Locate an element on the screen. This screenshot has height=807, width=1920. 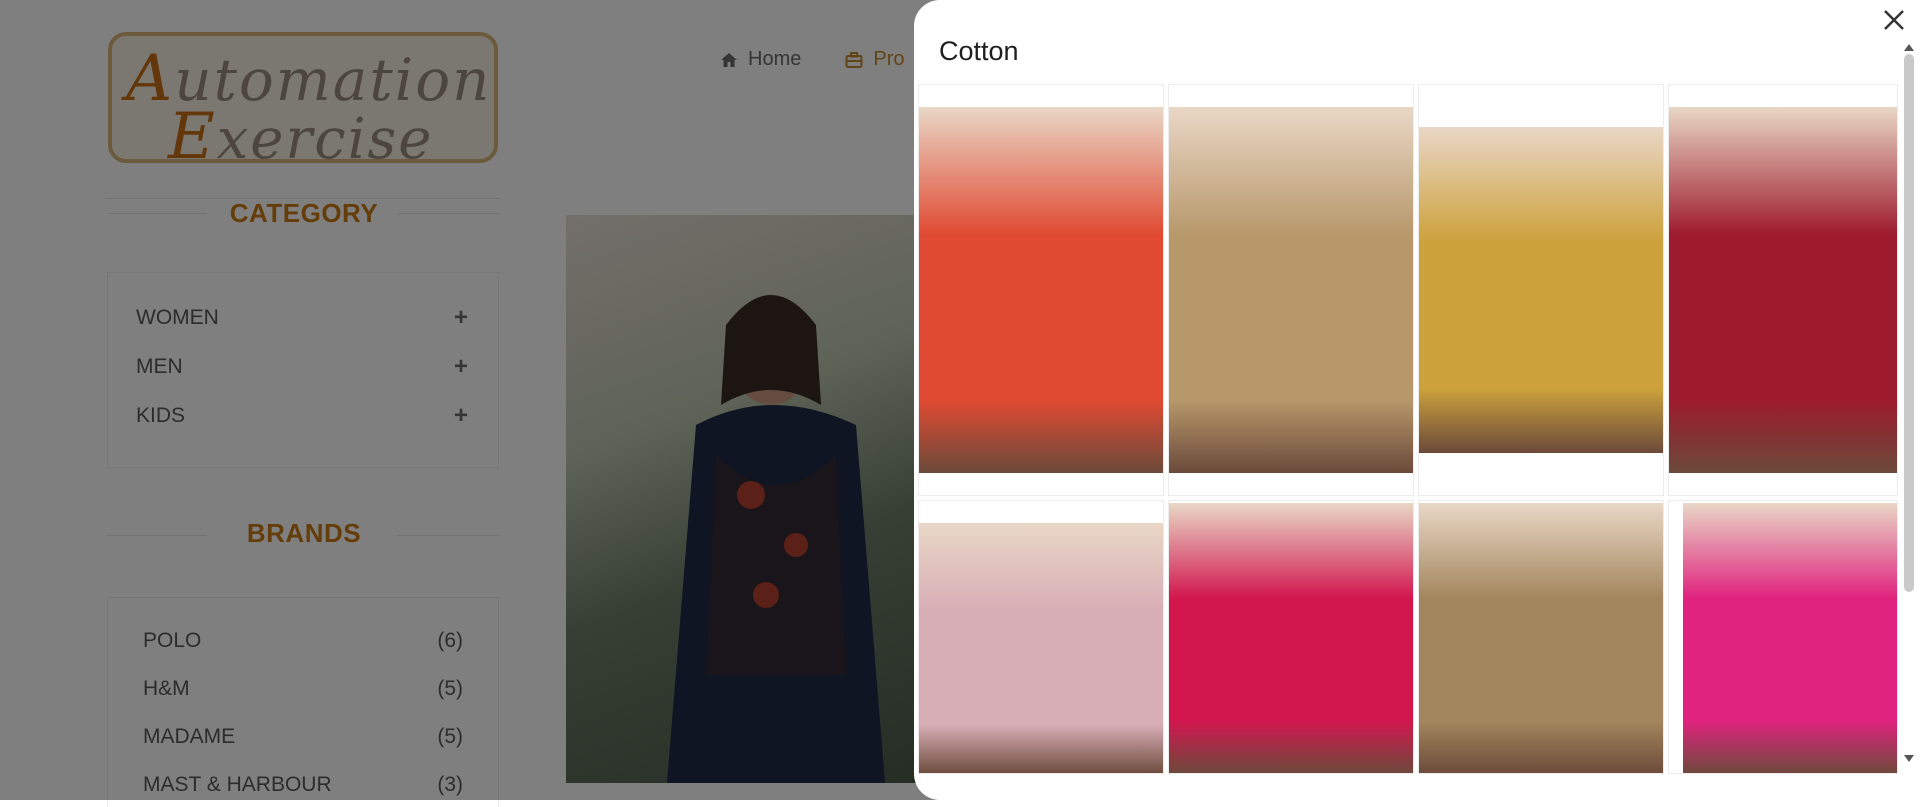
modal-title: Cotton is located at coordinates (979, 51).